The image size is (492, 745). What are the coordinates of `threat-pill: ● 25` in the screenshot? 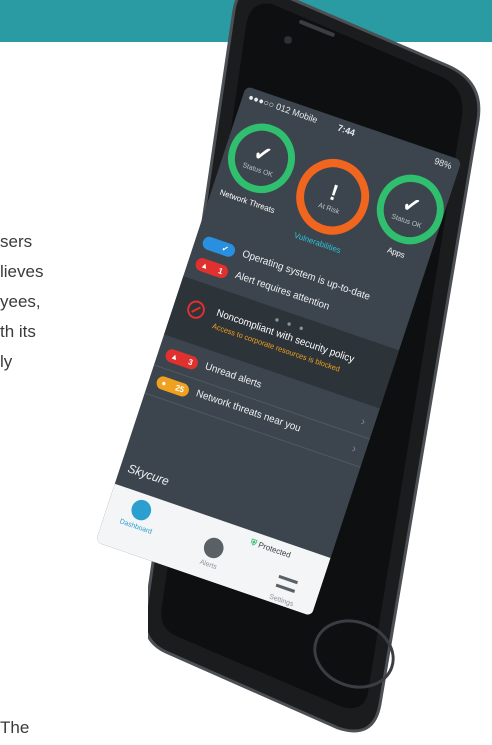 It's located at (172, 386).